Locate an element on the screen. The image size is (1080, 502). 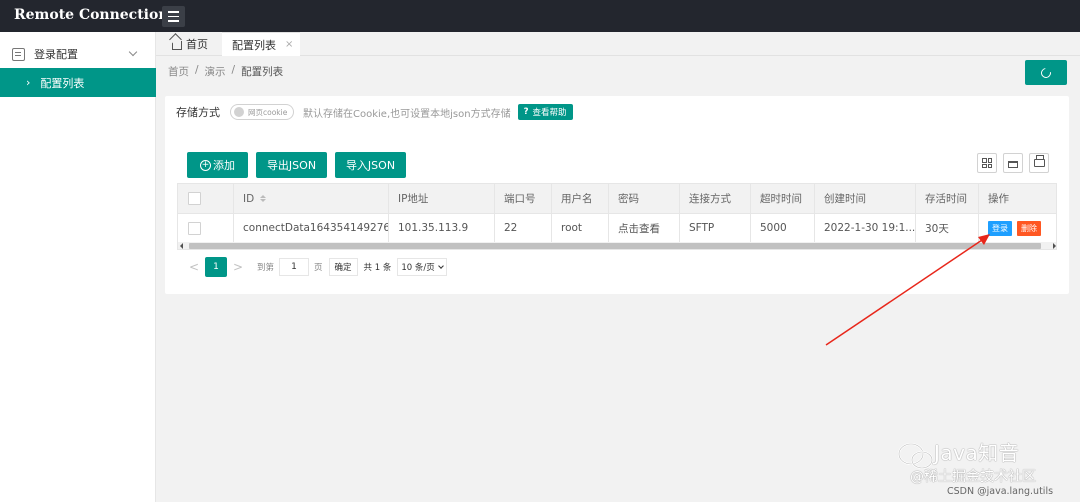
page-size-select: 10 条/页 is located at coordinates (422, 267).